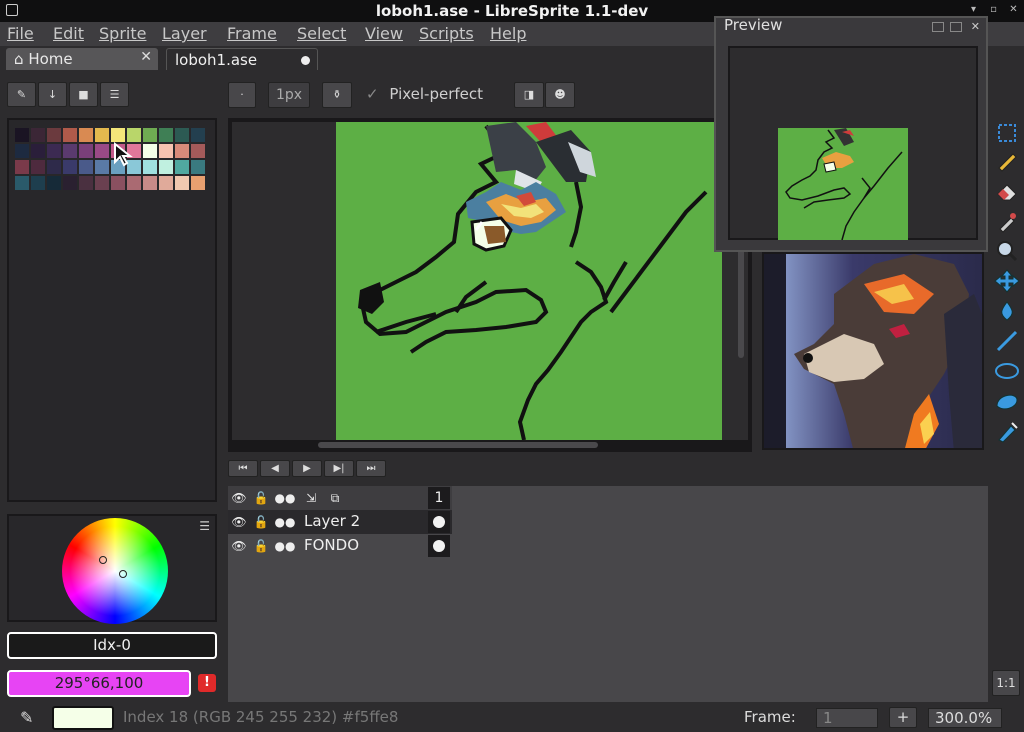  What do you see at coordinates (239, 546) in the screenshot?
I see `layer-visibility-icon: 👁` at bounding box center [239, 546].